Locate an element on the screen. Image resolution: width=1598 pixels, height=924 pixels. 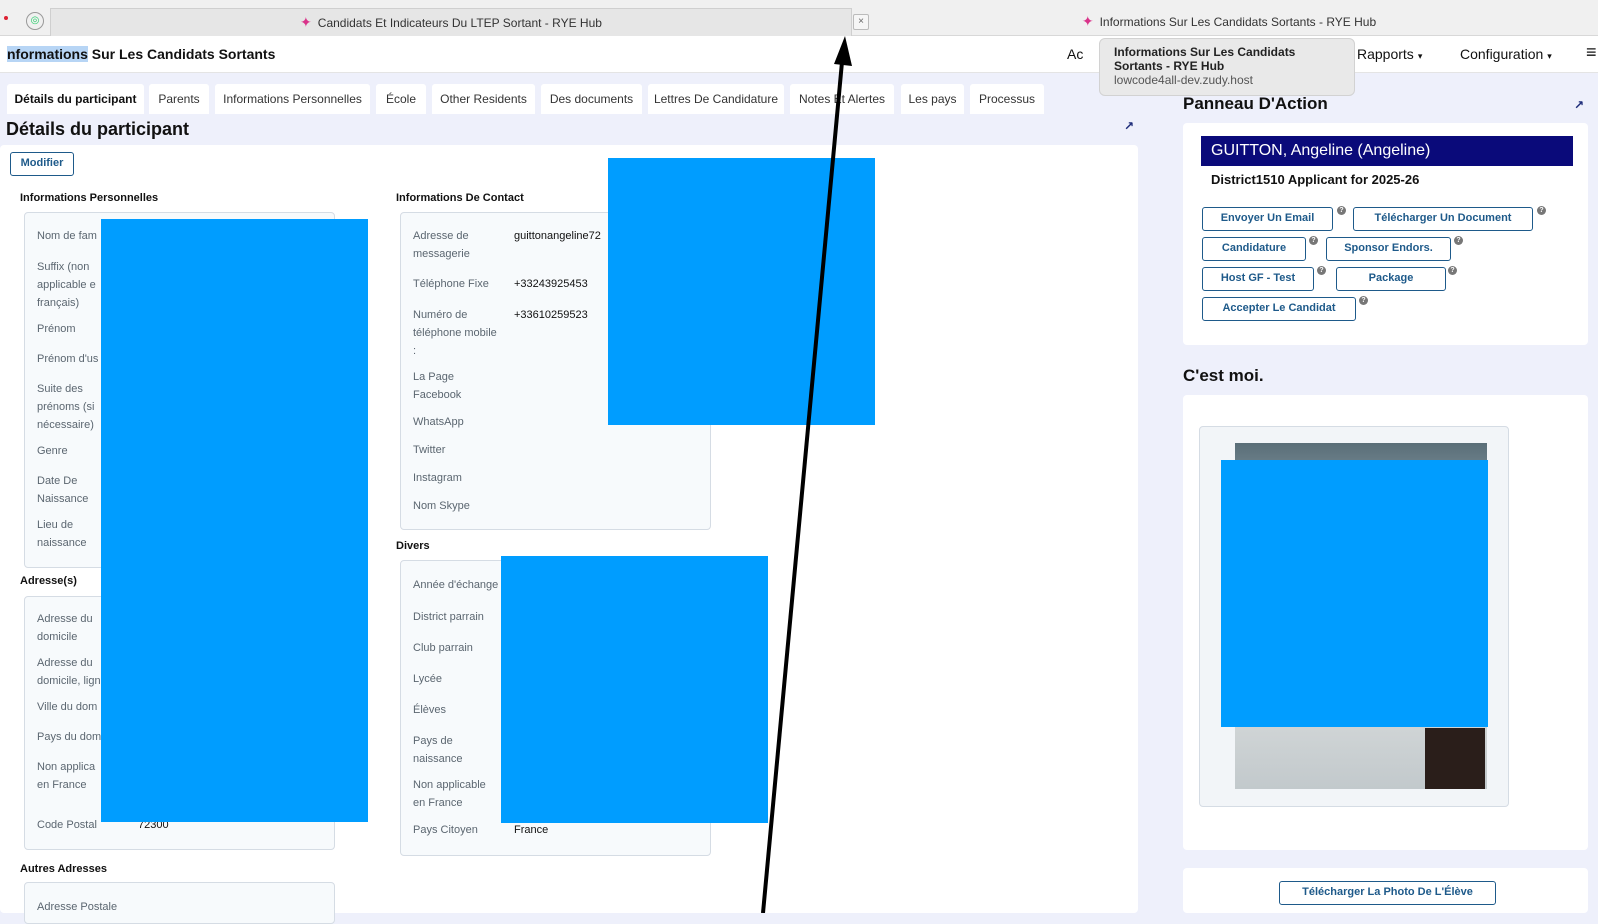
window-control-dot is located at coordinates (6, 18).